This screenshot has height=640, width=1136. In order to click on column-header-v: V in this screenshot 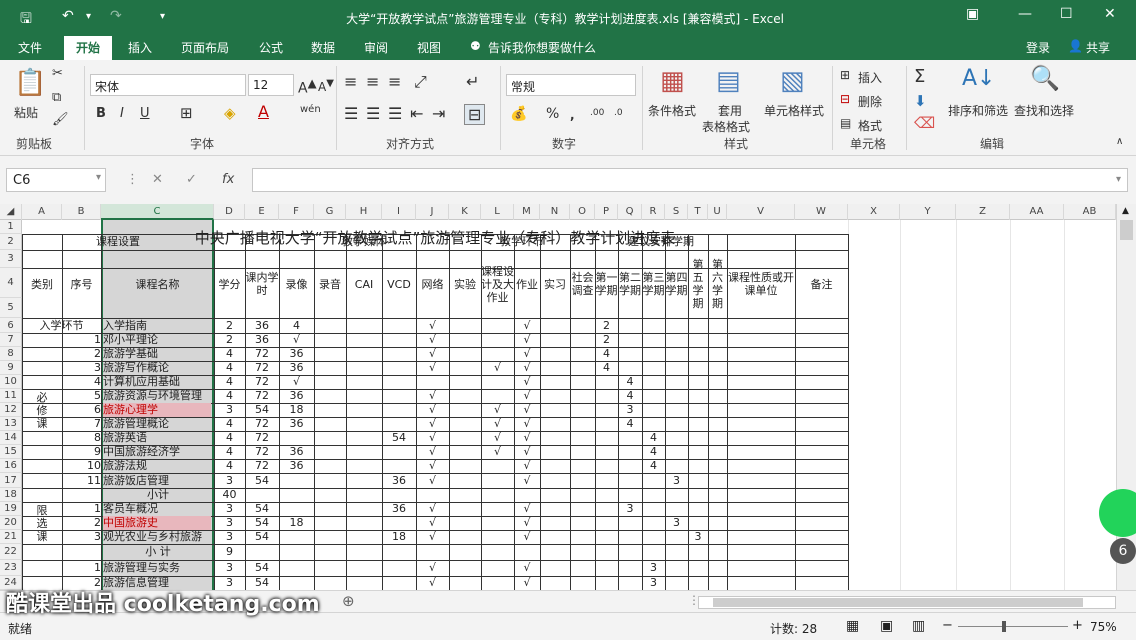, I will do `click(761, 212)`.